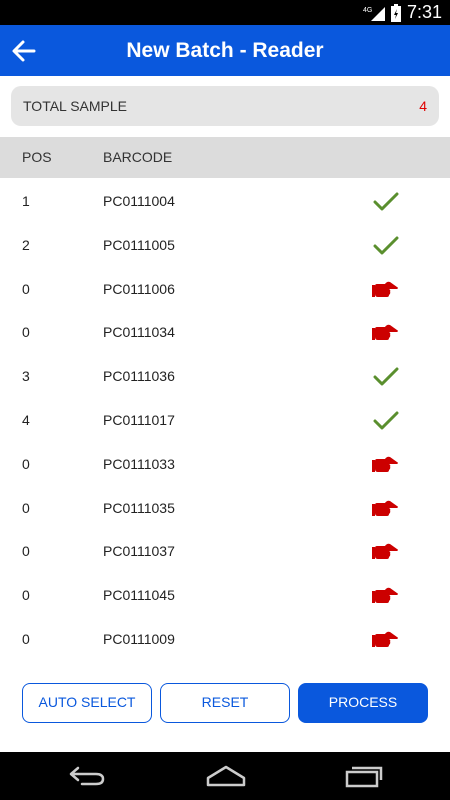 This screenshot has width=450, height=800. What do you see at coordinates (37, 157) in the screenshot?
I see `pos-column-header: POS` at bounding box center [37, 157].